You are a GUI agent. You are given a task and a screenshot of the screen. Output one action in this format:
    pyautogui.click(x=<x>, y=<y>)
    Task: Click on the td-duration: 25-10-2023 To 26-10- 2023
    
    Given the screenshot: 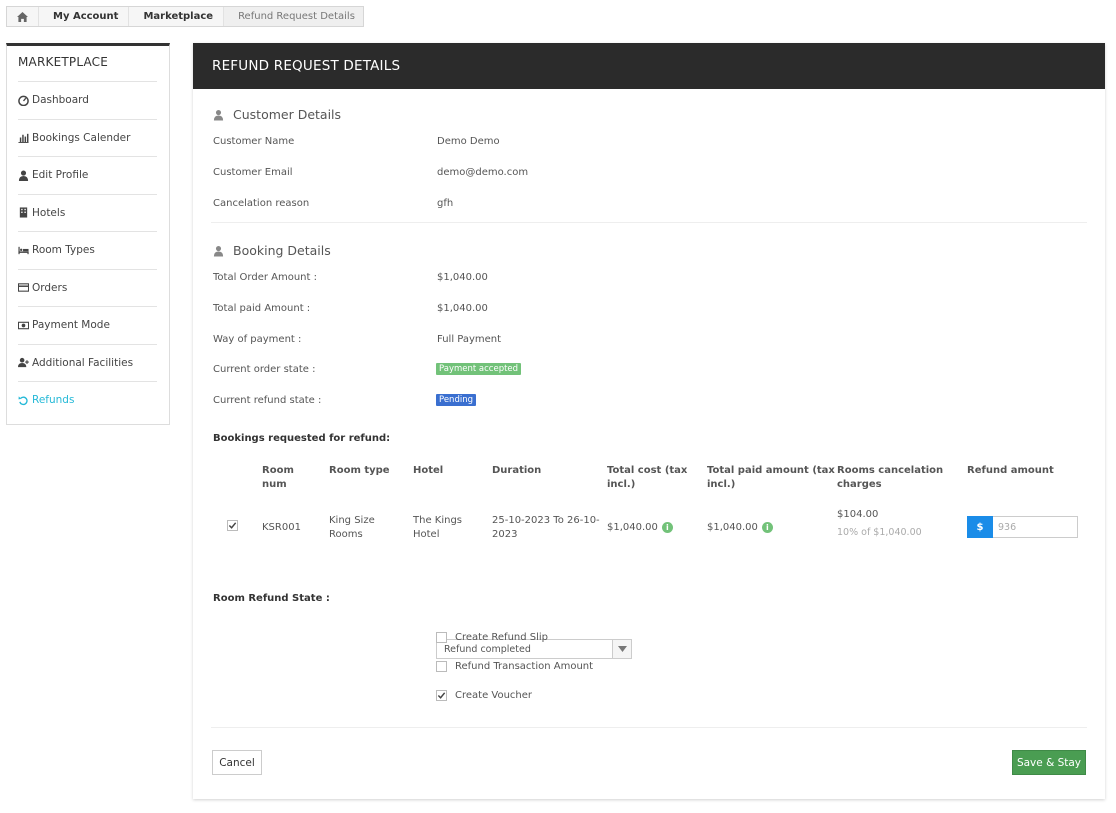 What is the action you would take?
    pyautogui.click(x=546, y=528)
    